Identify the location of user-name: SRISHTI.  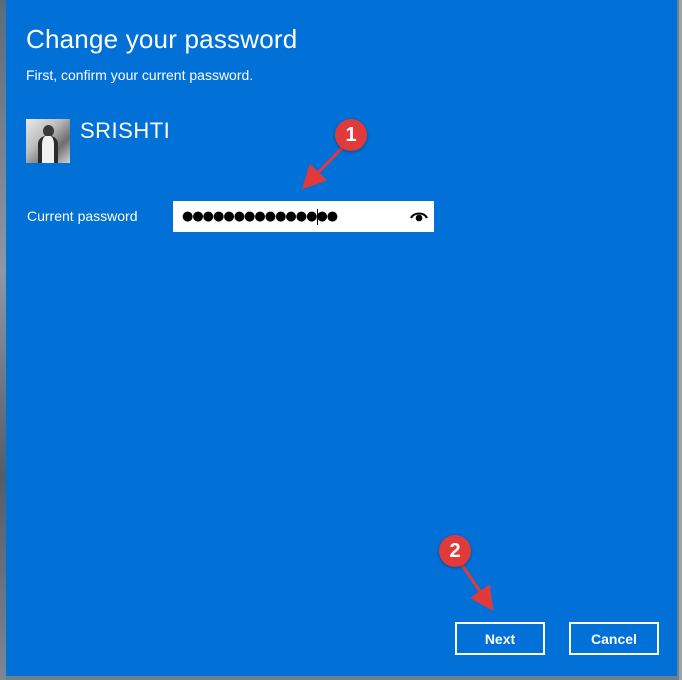
(125, 130).